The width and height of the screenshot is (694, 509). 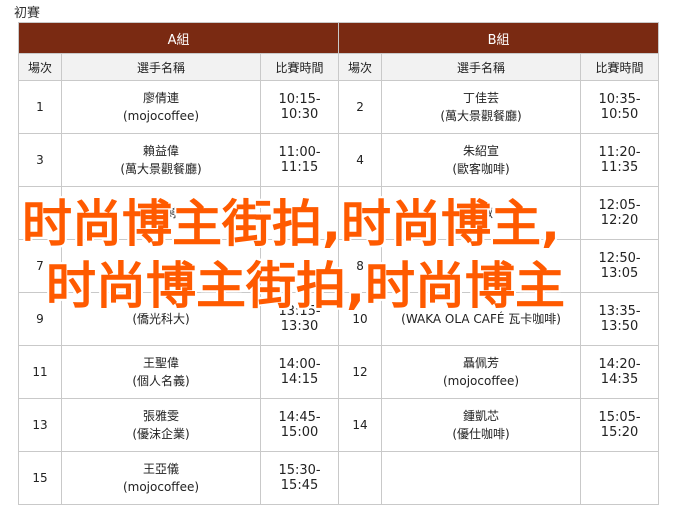 I want to click on player-cell: 聶佩芳 (mojocoffee), so click(x=481, y=372).